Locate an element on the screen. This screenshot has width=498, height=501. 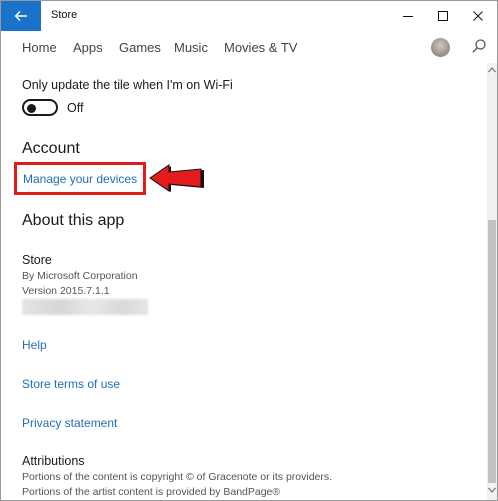
nav-item-movies-tv: Movies & TV is located at coordinates (260, 47).